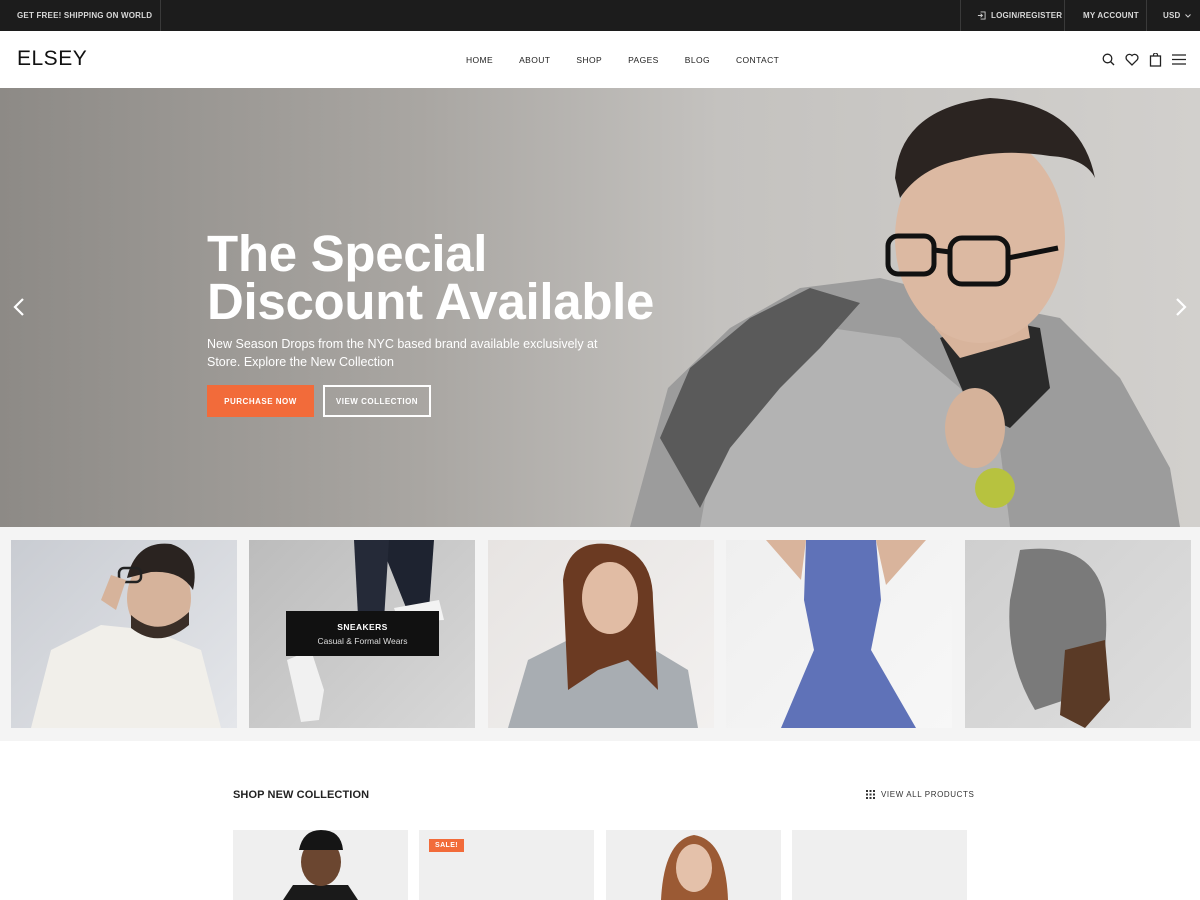  I want to click on view-all-label: VIEW ALL PRODUCTS, so click(928, 794).